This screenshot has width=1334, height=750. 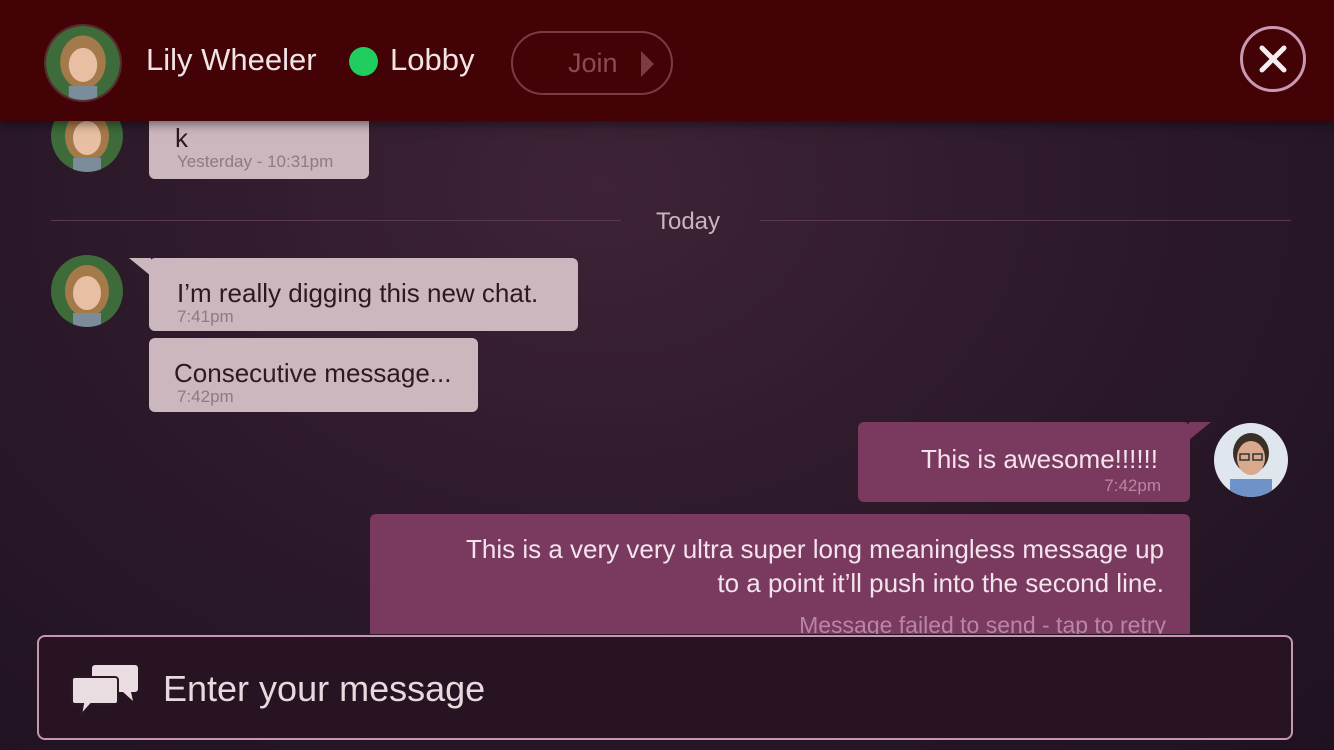 I want to click on close-button, so click(x=1273, y=59).